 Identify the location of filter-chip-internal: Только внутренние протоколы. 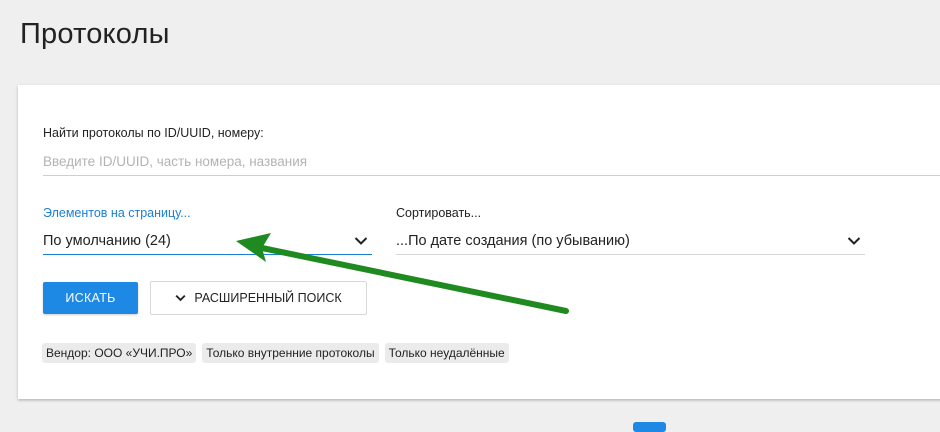
(290, 353).